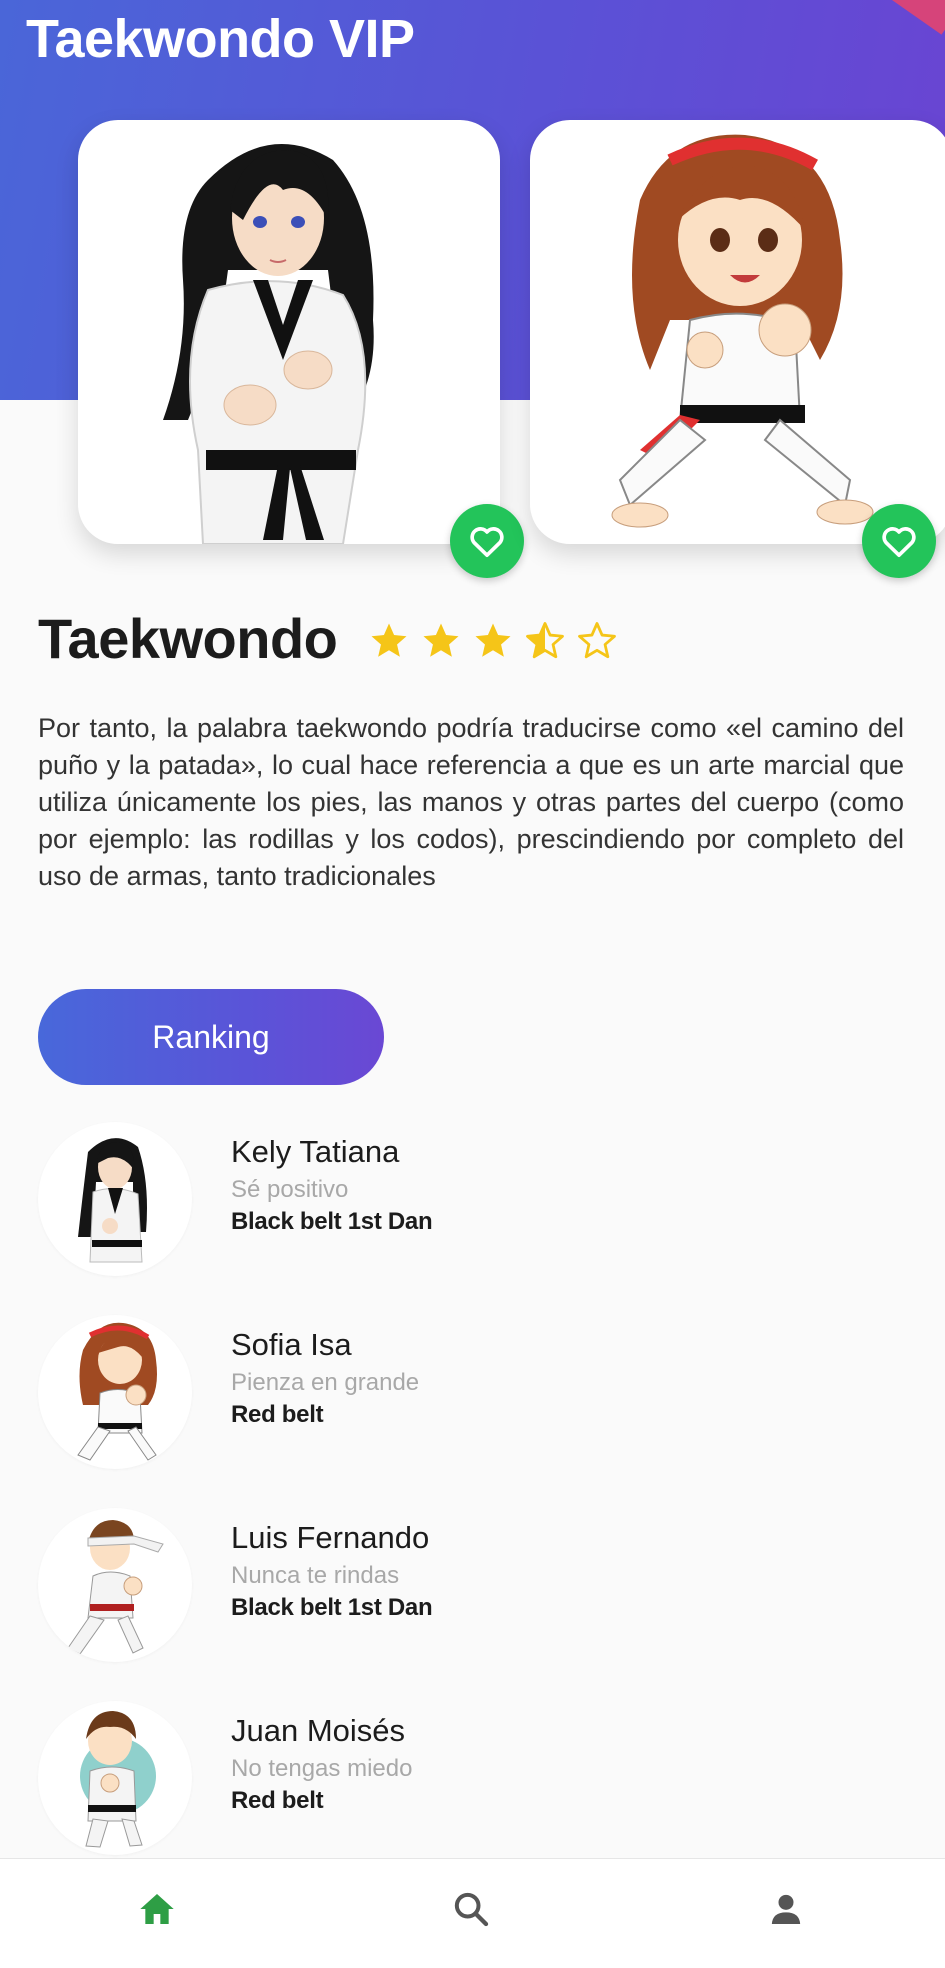  I want to click on bottom-navigation, so click(472, 1913).